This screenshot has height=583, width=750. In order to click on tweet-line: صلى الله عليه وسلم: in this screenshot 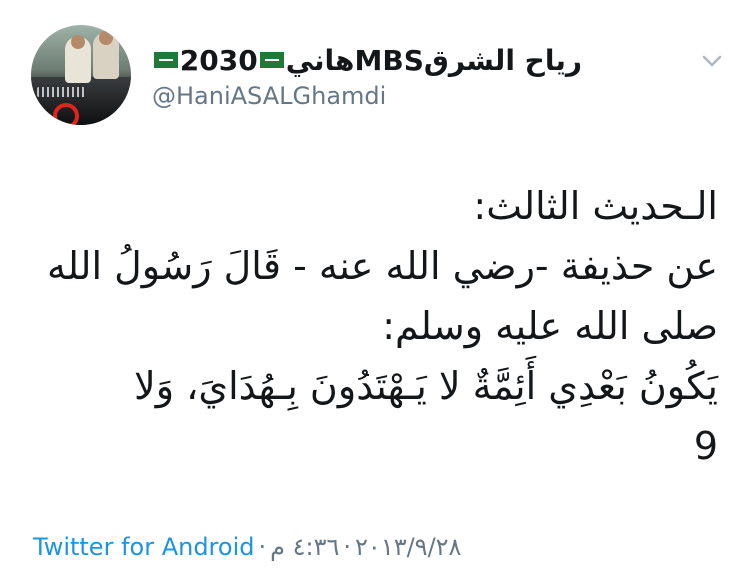, I will do `click(550, 326)`.